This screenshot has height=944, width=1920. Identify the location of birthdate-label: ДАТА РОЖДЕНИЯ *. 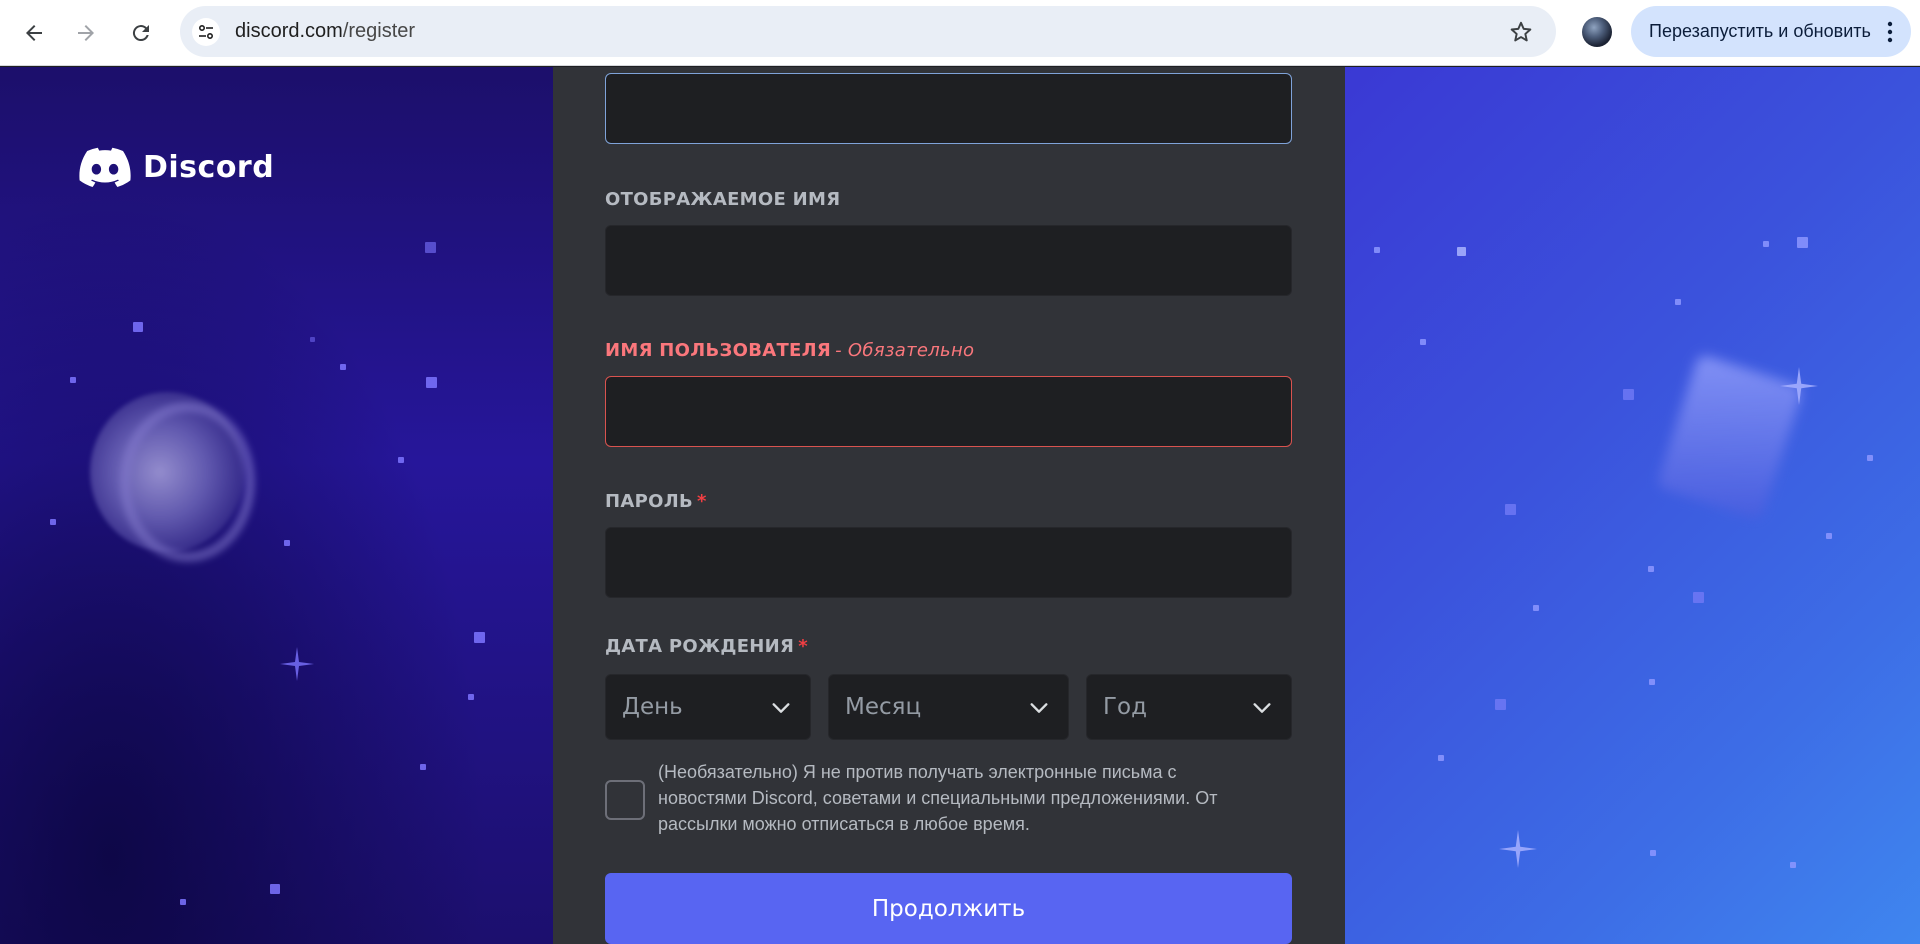
(706, 646).